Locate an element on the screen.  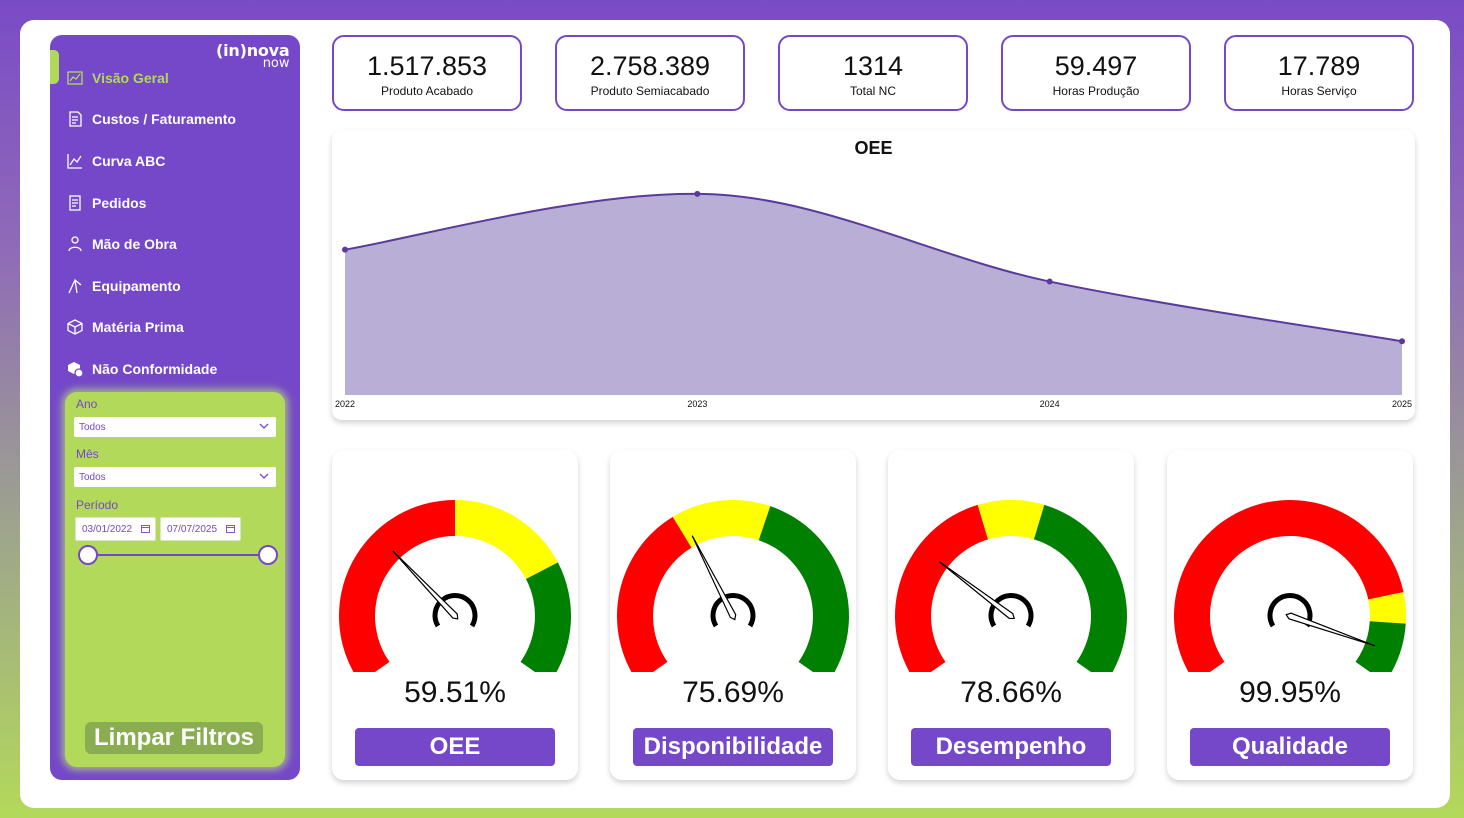
clear-filters-button: Limpar Filtros is located at coordinates (174, 738).